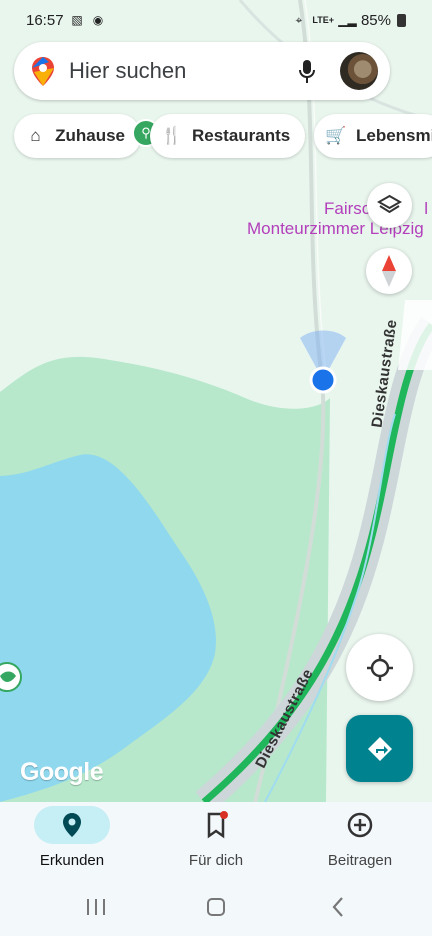 This screenshot has height=936, width=432. I want to click on chip-home: ⌂ Zuhause, so click(77, 136).